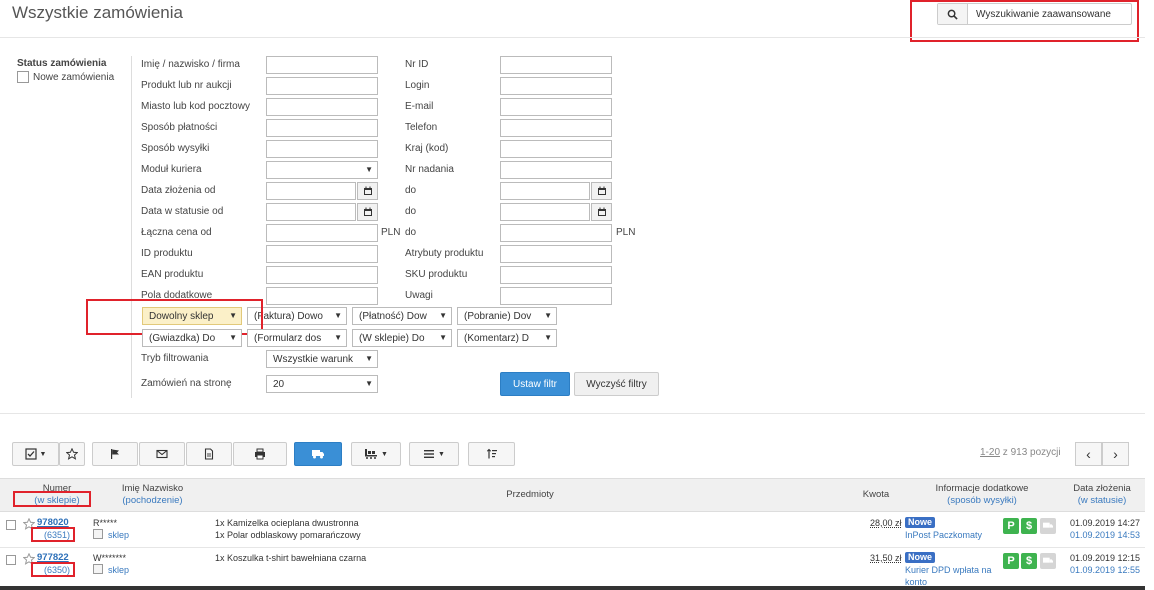 This screenshot has height=590, width=1154. I want to click on highlight-number-header, so click(52, 499).